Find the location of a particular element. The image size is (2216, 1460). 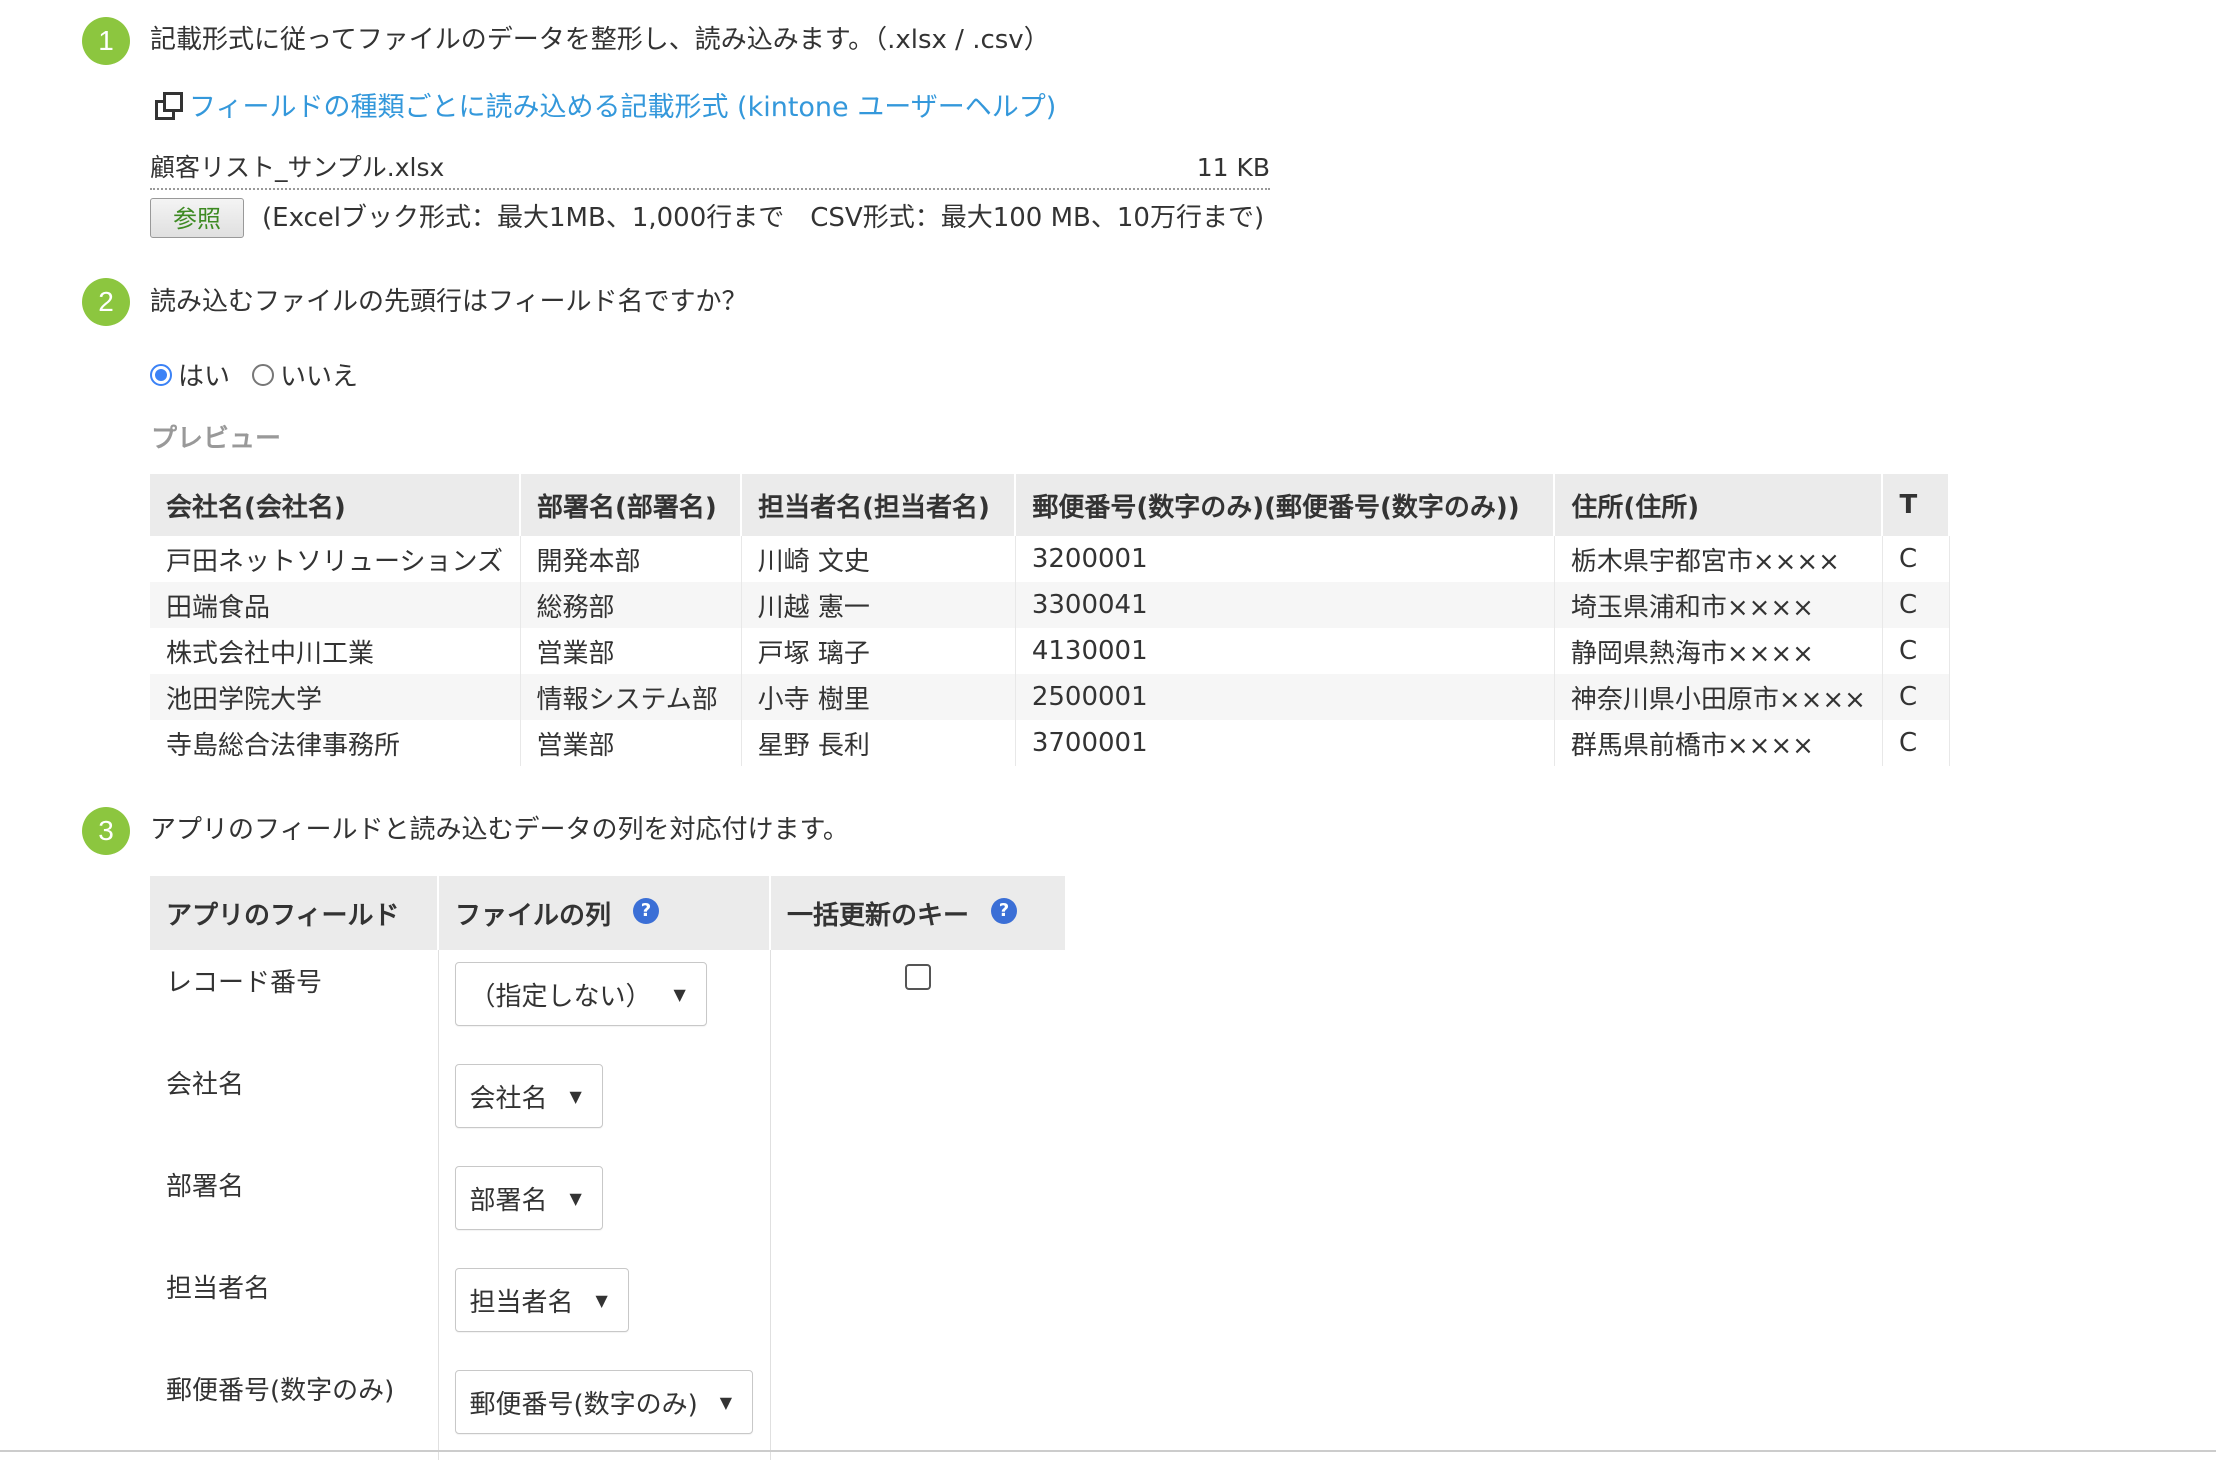

browse-button: 参照 is located at coordinates (197, 218).